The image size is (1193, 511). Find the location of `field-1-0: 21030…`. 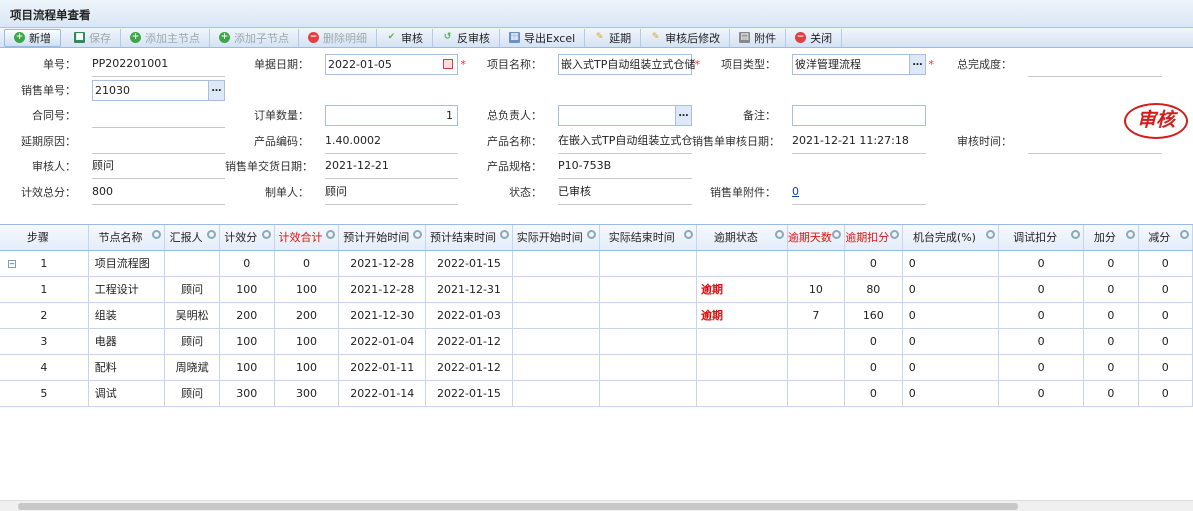

field-1-0: 21030… is located at coordinates (158, 90).